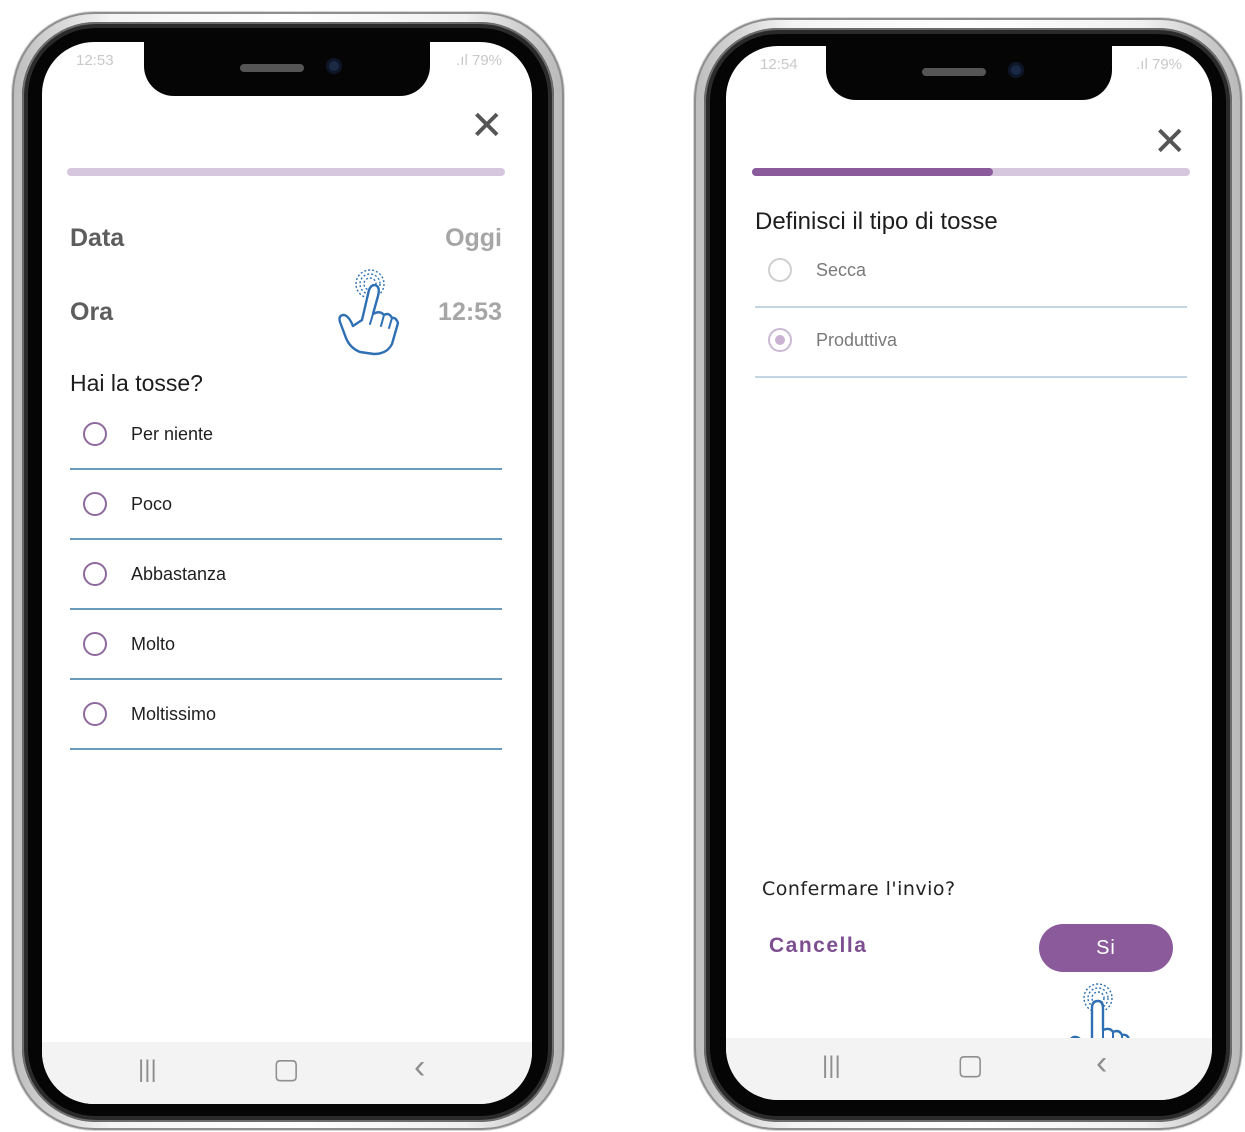 The height and width of the screenshot is (1132, 1245). Describe the element at coordinates (179, 574) in the screenshot. I see `option-label: Abbastanza` at that location.